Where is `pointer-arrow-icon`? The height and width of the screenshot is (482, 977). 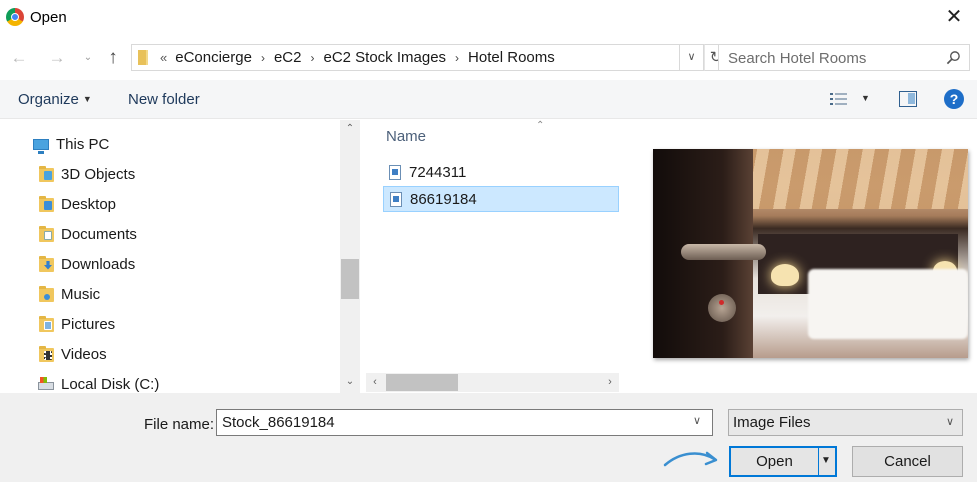
pointer-arrow-icon is located at coordinates (690, 459).